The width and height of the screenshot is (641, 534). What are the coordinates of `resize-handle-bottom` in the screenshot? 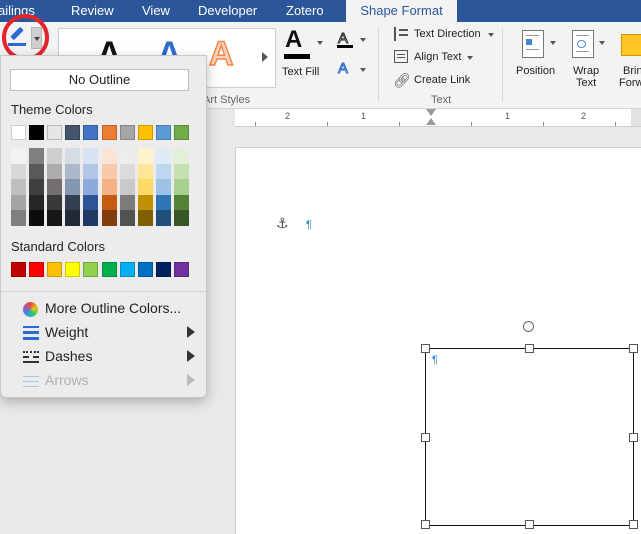 It's located at (529, 524).